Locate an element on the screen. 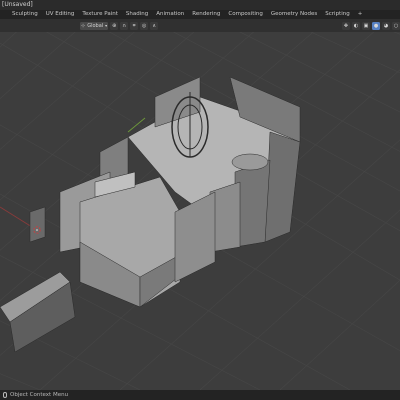 The height and width of the screenshot is (400, 400). overlays-icon: ◐ is located at coordinates (356, 25).